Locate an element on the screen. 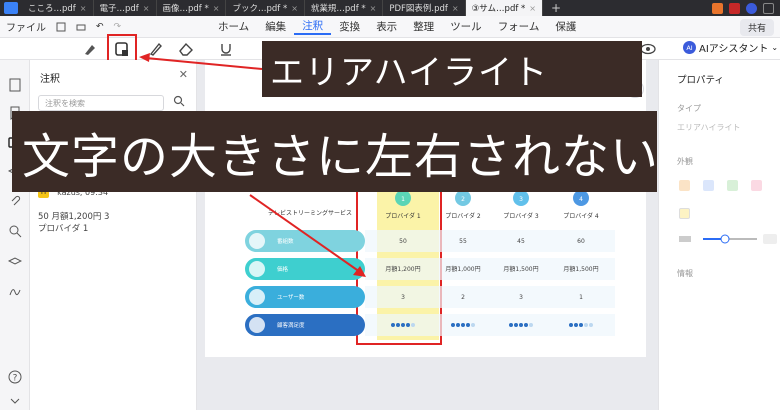 This screenshot has height=410, width=780. callout-arrow-head is located at coordinates (144, 57).